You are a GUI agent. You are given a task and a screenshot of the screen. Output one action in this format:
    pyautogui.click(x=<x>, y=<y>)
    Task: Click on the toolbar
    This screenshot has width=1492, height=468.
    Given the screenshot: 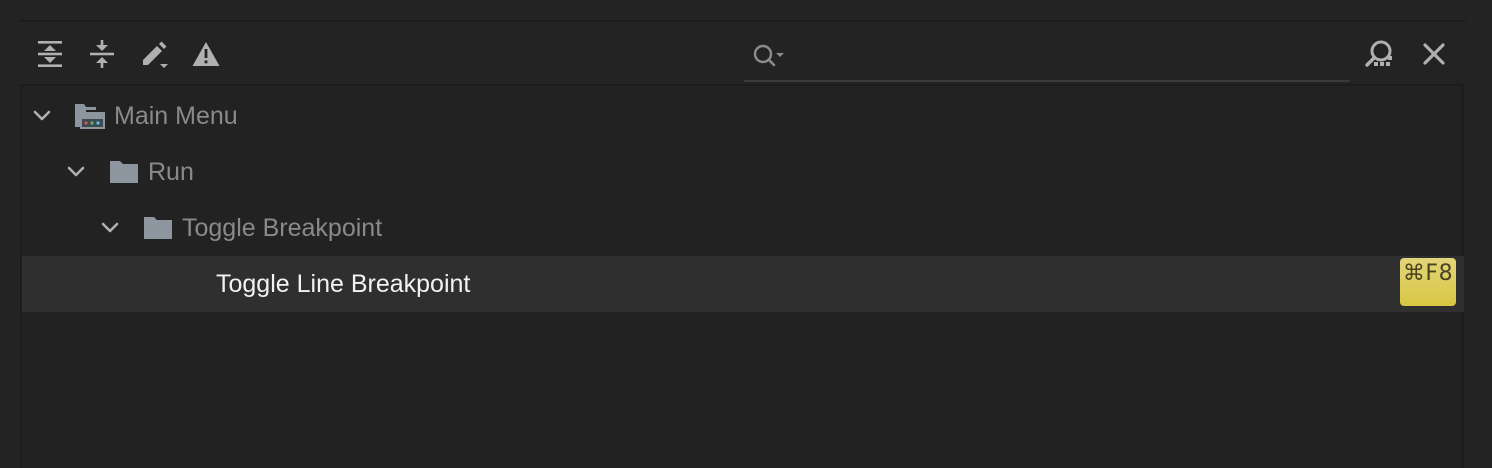 What is the action you would take?
    pyautogui.click(x=743, y=54)
    